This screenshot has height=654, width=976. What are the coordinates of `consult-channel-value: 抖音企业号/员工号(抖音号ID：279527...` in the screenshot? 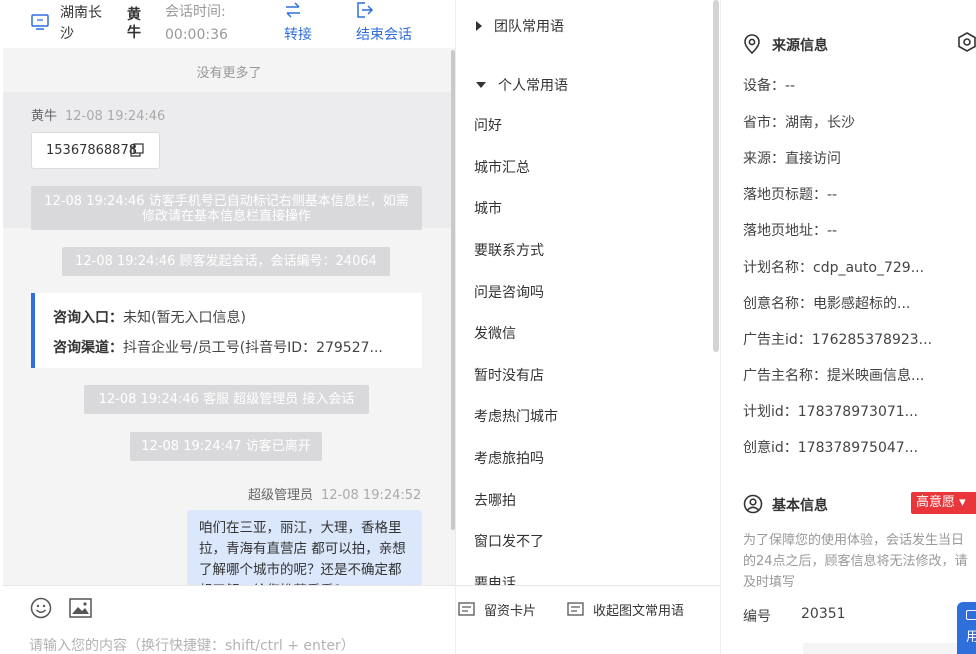 It's located at (253, 348).